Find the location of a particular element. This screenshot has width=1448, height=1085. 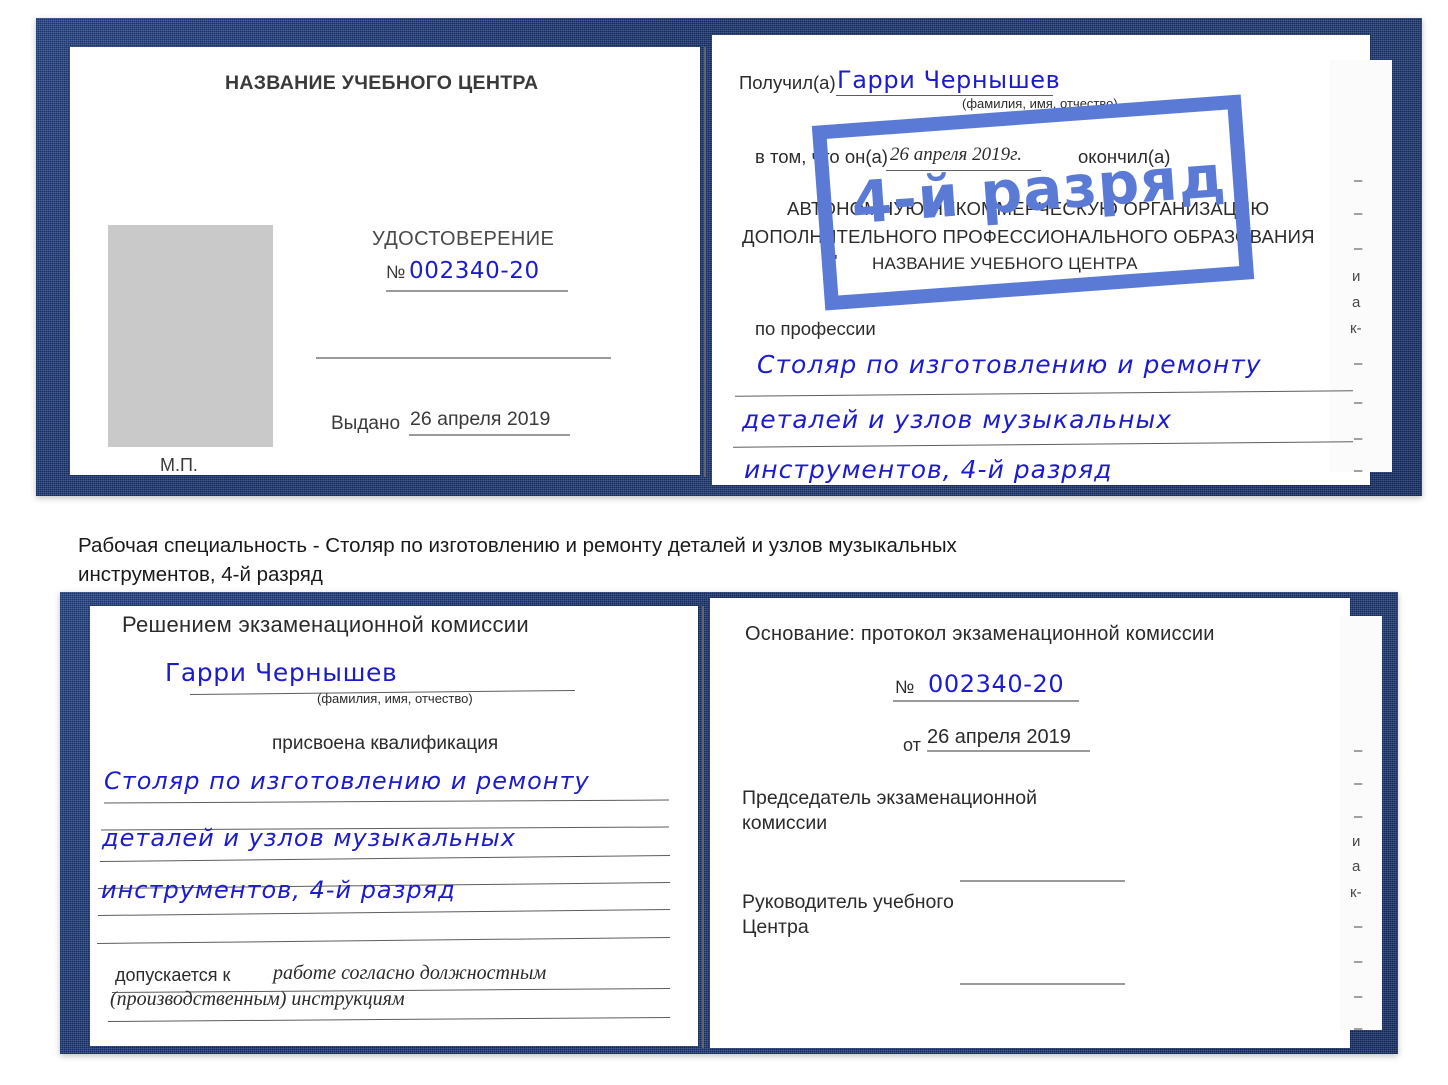

bottom-edge-fragment-8: – is located at coordinates (1358, 996).